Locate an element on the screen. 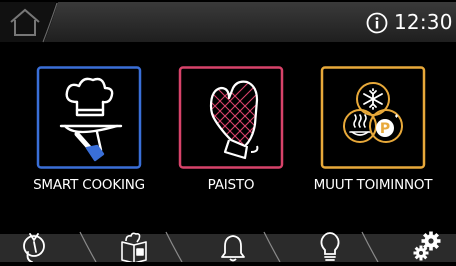 This screenshot has height=266, width=456. home-icon is located at coordinates (25, 22).